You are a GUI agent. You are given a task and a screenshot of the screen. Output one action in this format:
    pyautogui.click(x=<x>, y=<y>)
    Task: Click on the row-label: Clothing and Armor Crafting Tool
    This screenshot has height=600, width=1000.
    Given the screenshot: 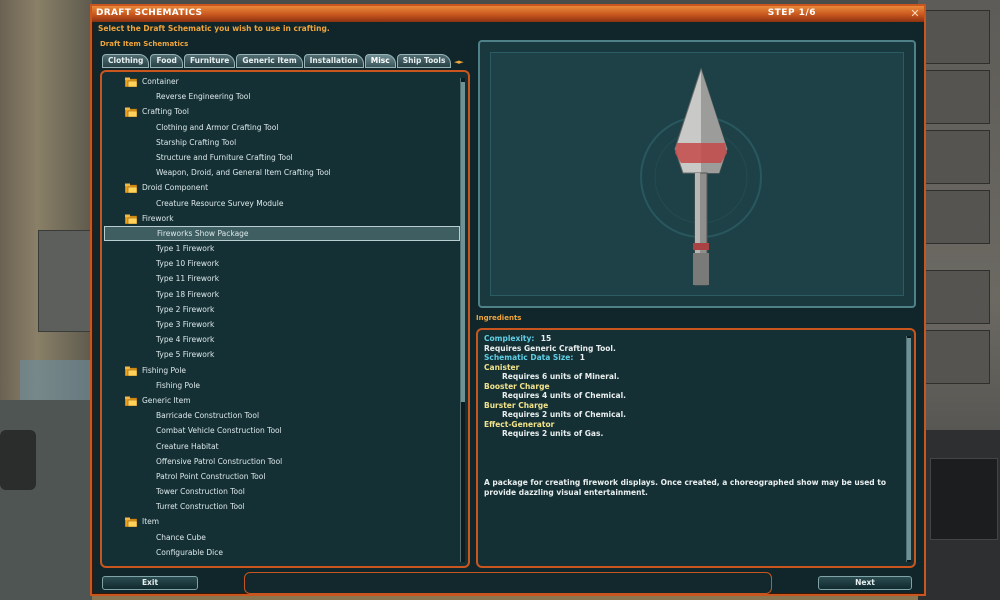 What is the action you would take?
    pyautogui.click(x=217, y=127)
    